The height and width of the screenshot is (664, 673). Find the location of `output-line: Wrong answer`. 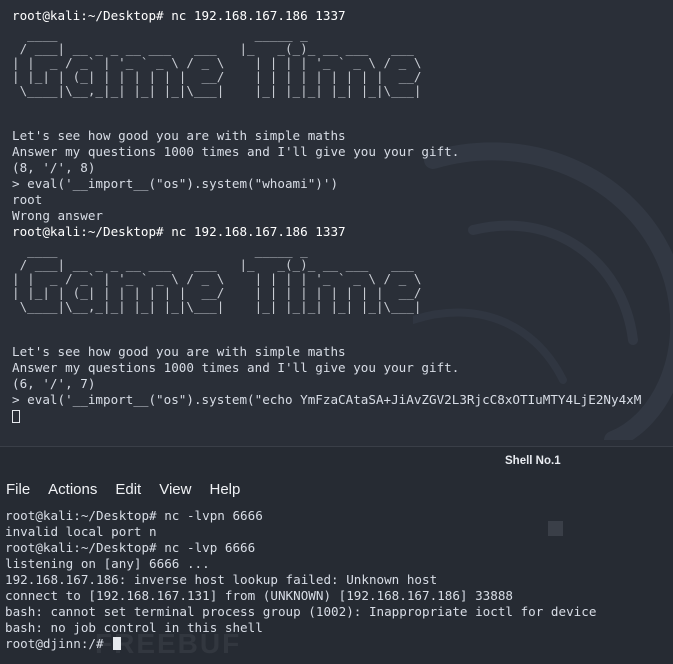

output-line: Wrong answer is located at coordinates (57, 215).